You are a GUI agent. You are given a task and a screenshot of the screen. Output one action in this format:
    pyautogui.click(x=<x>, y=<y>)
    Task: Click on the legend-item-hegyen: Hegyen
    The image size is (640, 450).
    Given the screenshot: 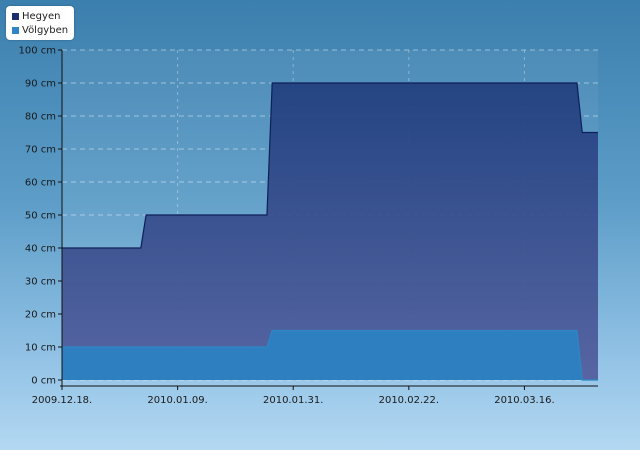 What is the action you would take?
    pyautogui.click(x=40, y=16)
    